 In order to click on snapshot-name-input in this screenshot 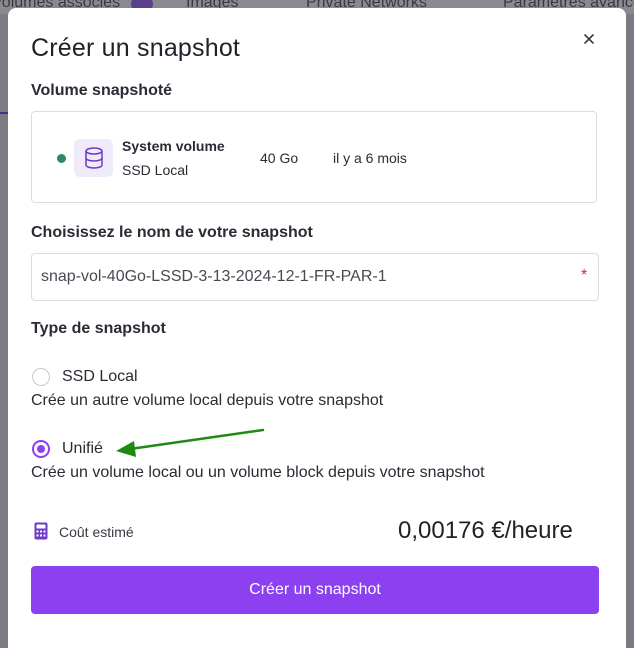, I will do `click(315, 277)`.